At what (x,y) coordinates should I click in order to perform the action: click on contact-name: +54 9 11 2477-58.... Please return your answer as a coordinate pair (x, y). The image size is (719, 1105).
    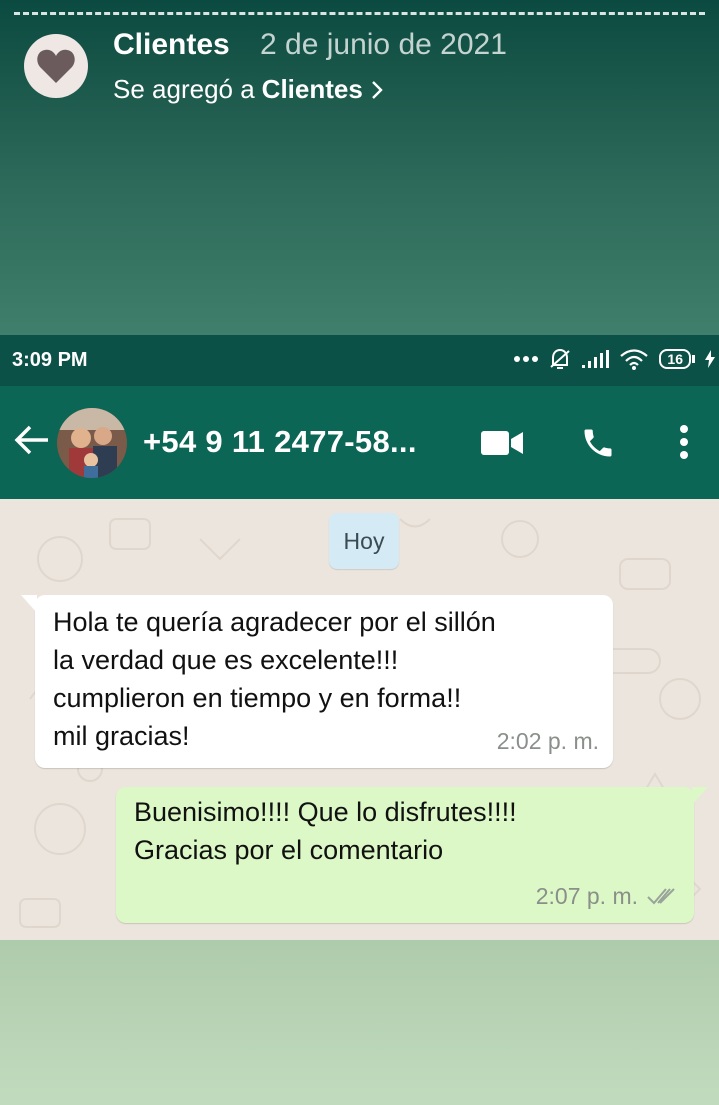
    Looking at the image, I should click on (280, 442).